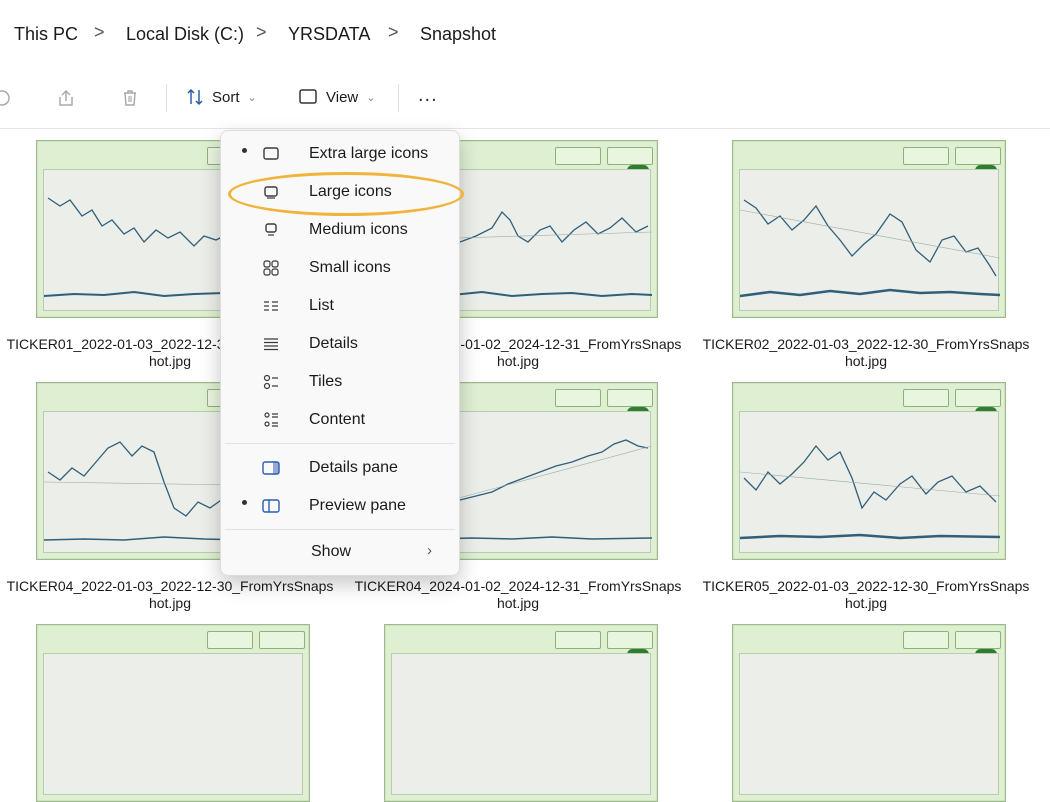 The height and width of the screenshot is (802, 1050). What do you see at coordinates (329, 34) in the screenshot?
I see `breadcrumb-yrsdata: YRSDATA` at bounding box center [329, 34].